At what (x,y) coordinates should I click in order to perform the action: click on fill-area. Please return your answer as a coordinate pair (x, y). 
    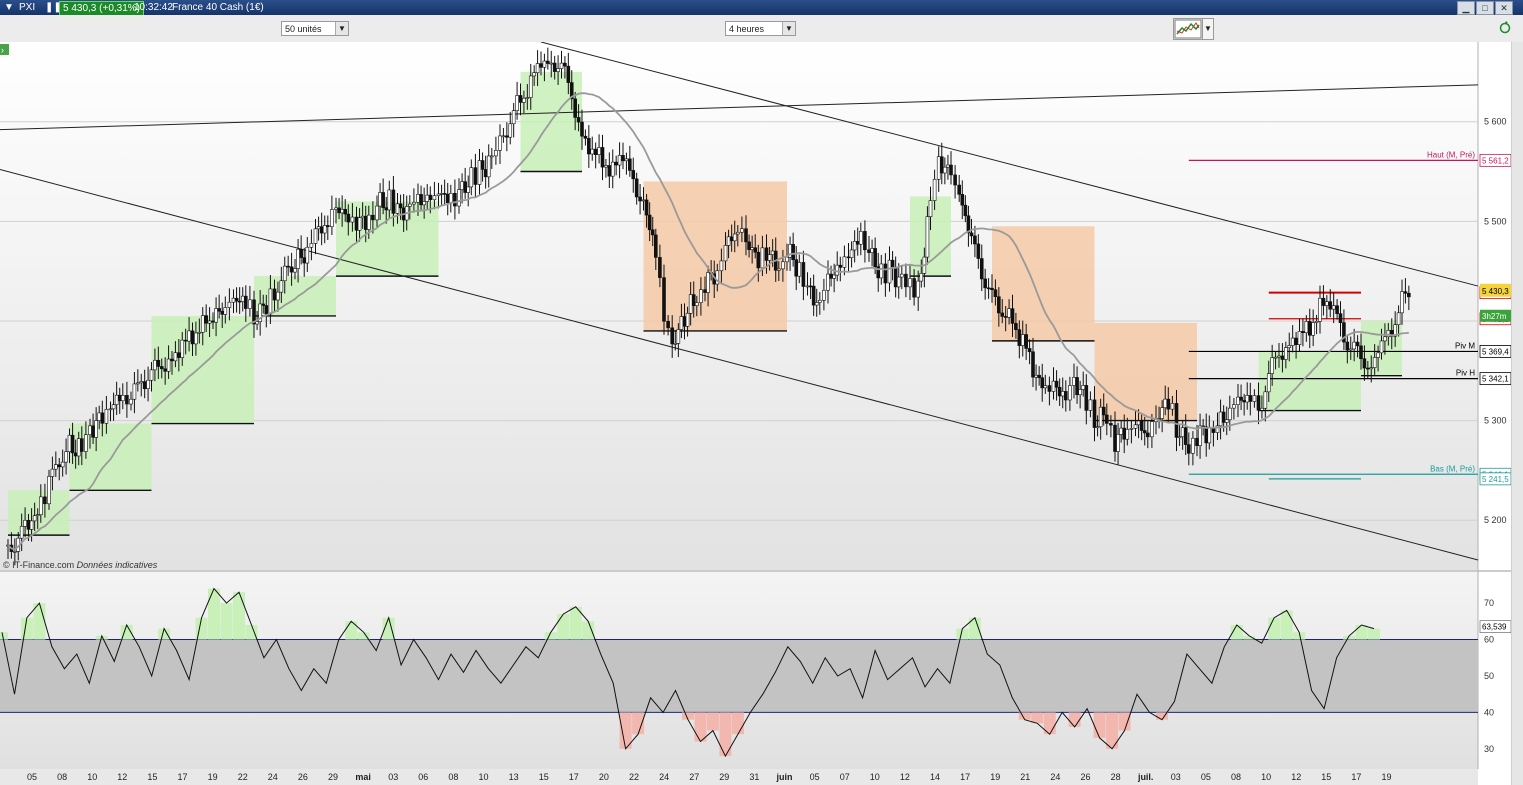
    Looking at the image, I should click on (1043, 283).